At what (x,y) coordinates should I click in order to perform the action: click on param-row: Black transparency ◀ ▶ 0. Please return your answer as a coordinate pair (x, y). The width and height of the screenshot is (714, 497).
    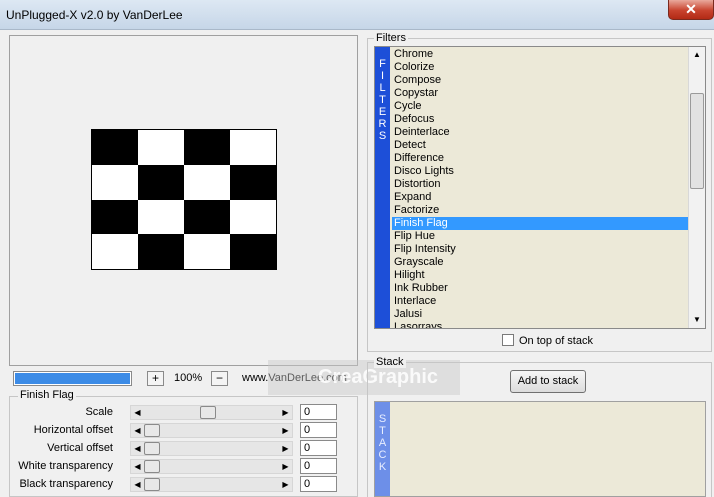
    Looking at the image, I should click on (183, 485).